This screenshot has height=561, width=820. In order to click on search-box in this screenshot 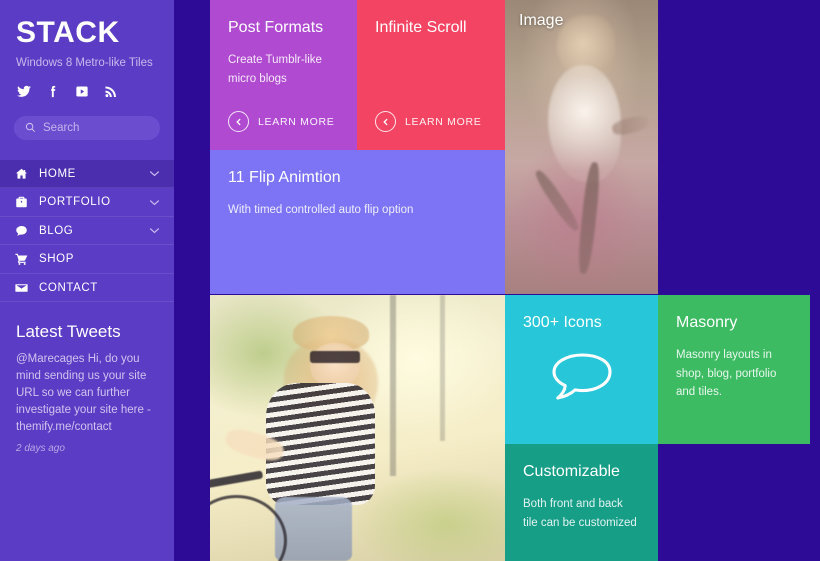, I will do `click(94, 127)`.